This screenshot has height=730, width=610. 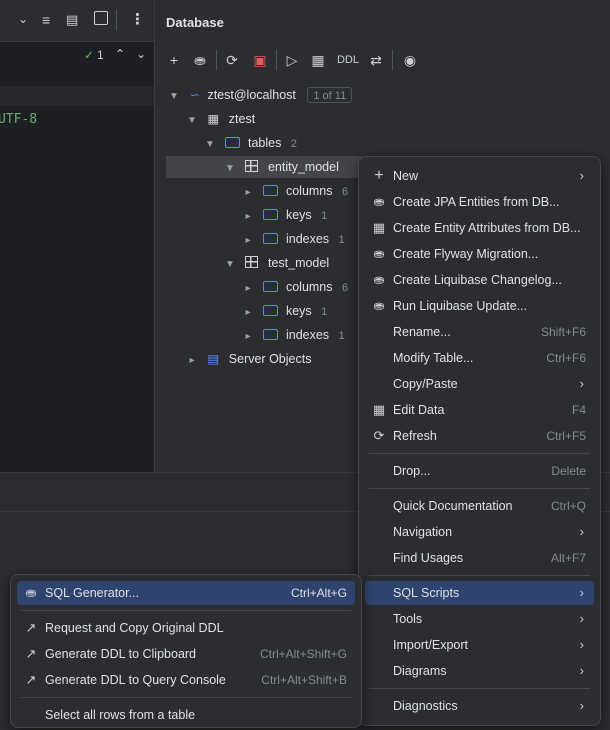 I want to click on menu-item-sql-generator: ⛂ SQL Generator... Ctrl+Alt+G, so click(x=186, y=593).